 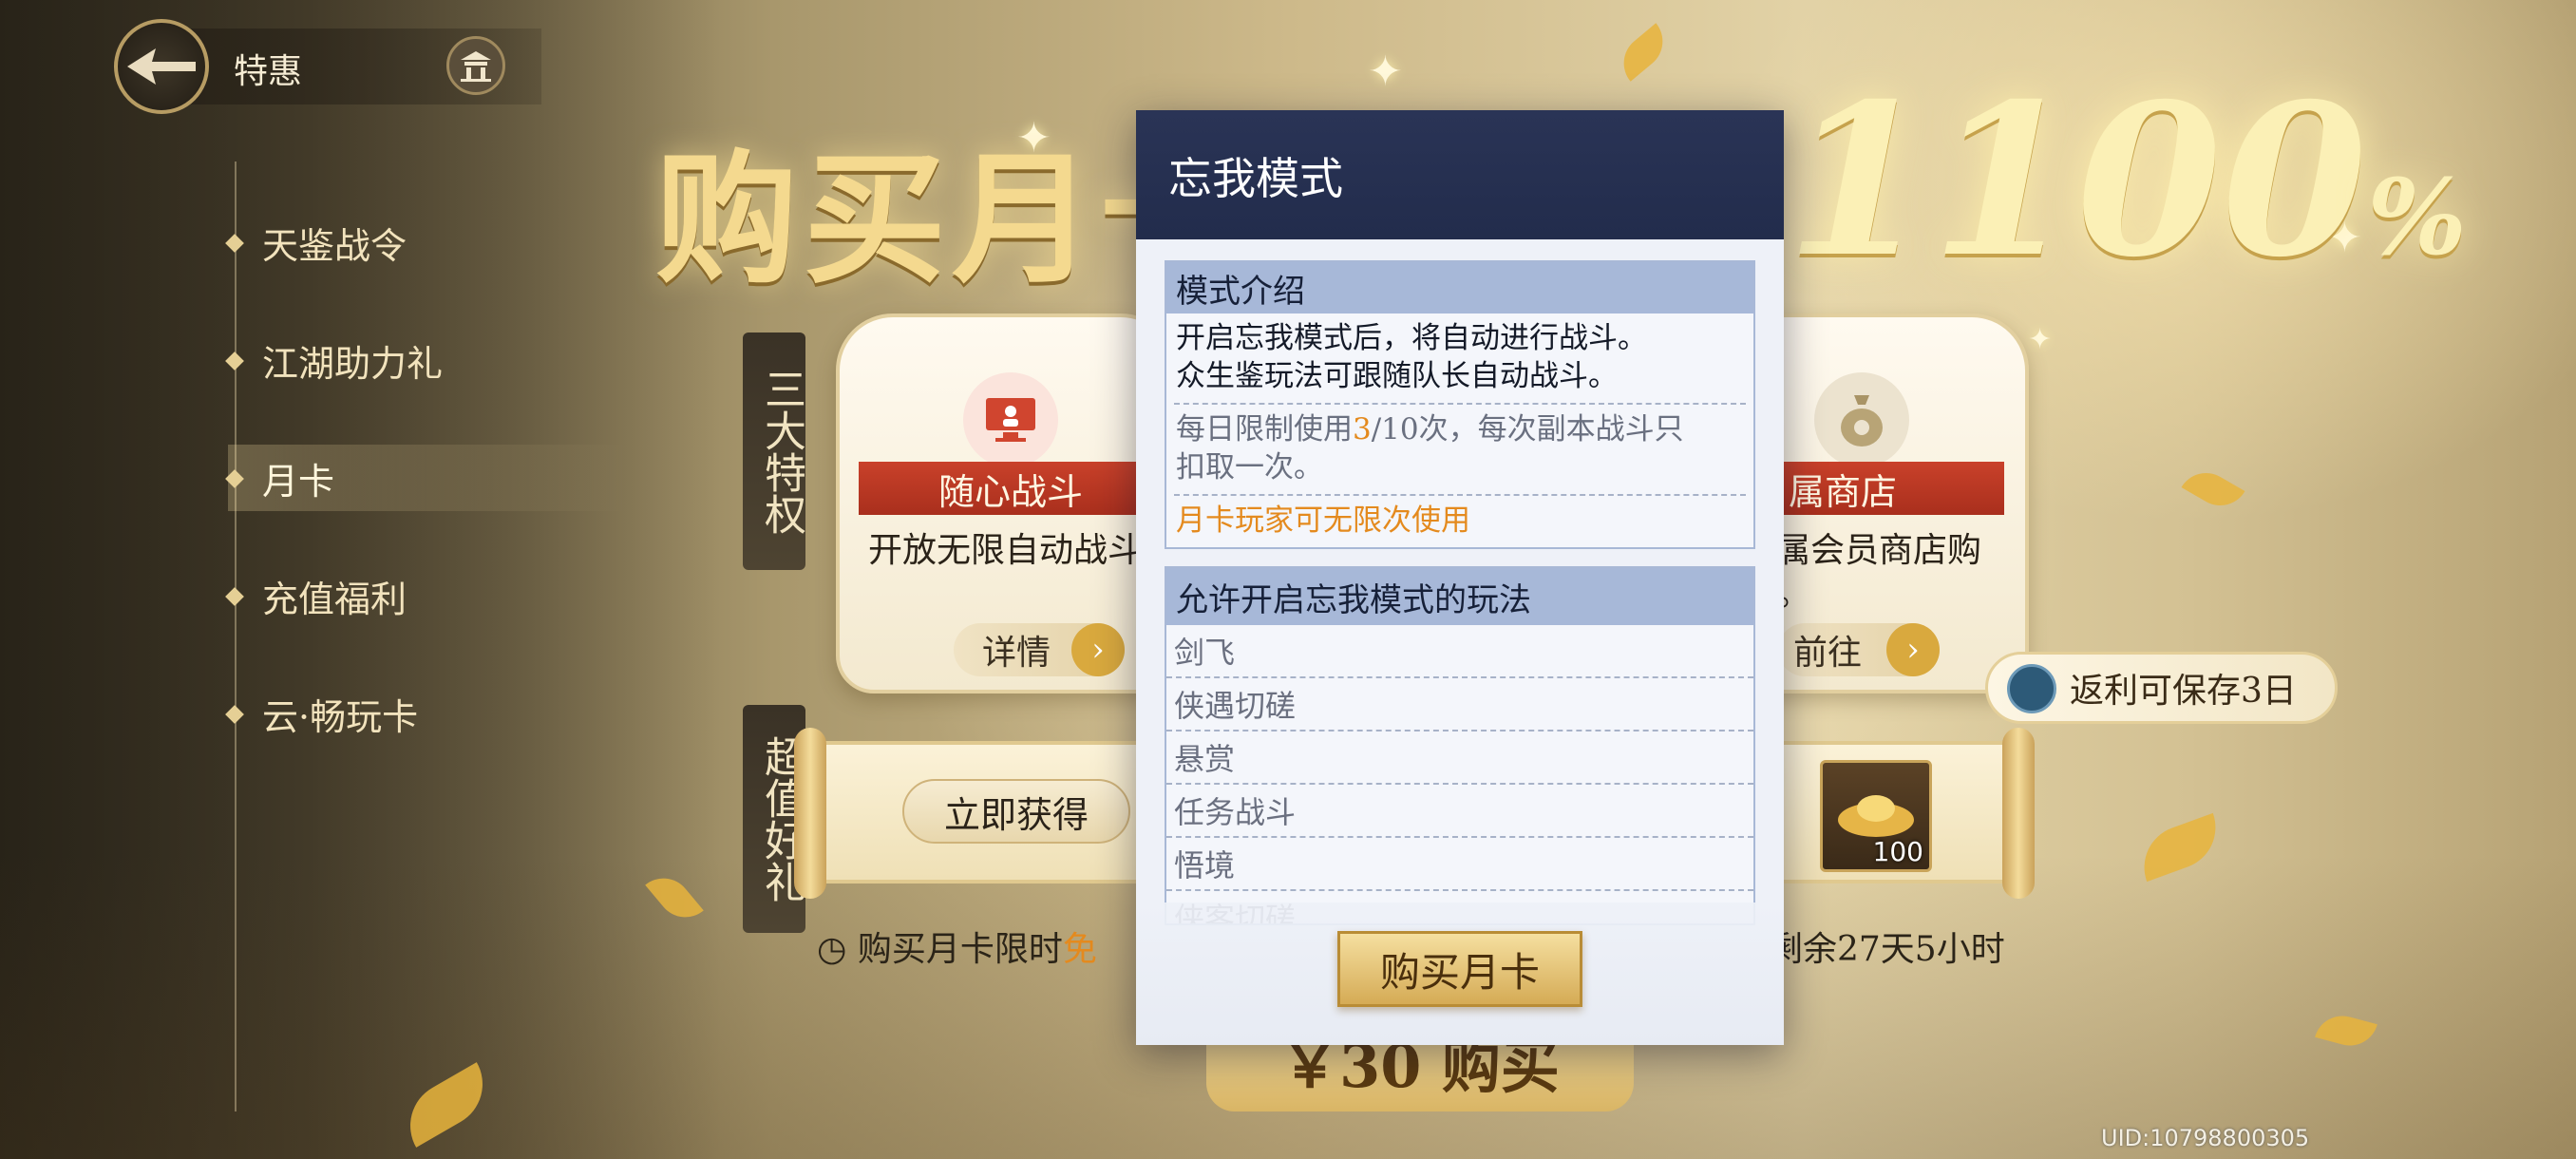 I want to click on card-ribbon: 随心战斗, so click(x=1011, y=488).